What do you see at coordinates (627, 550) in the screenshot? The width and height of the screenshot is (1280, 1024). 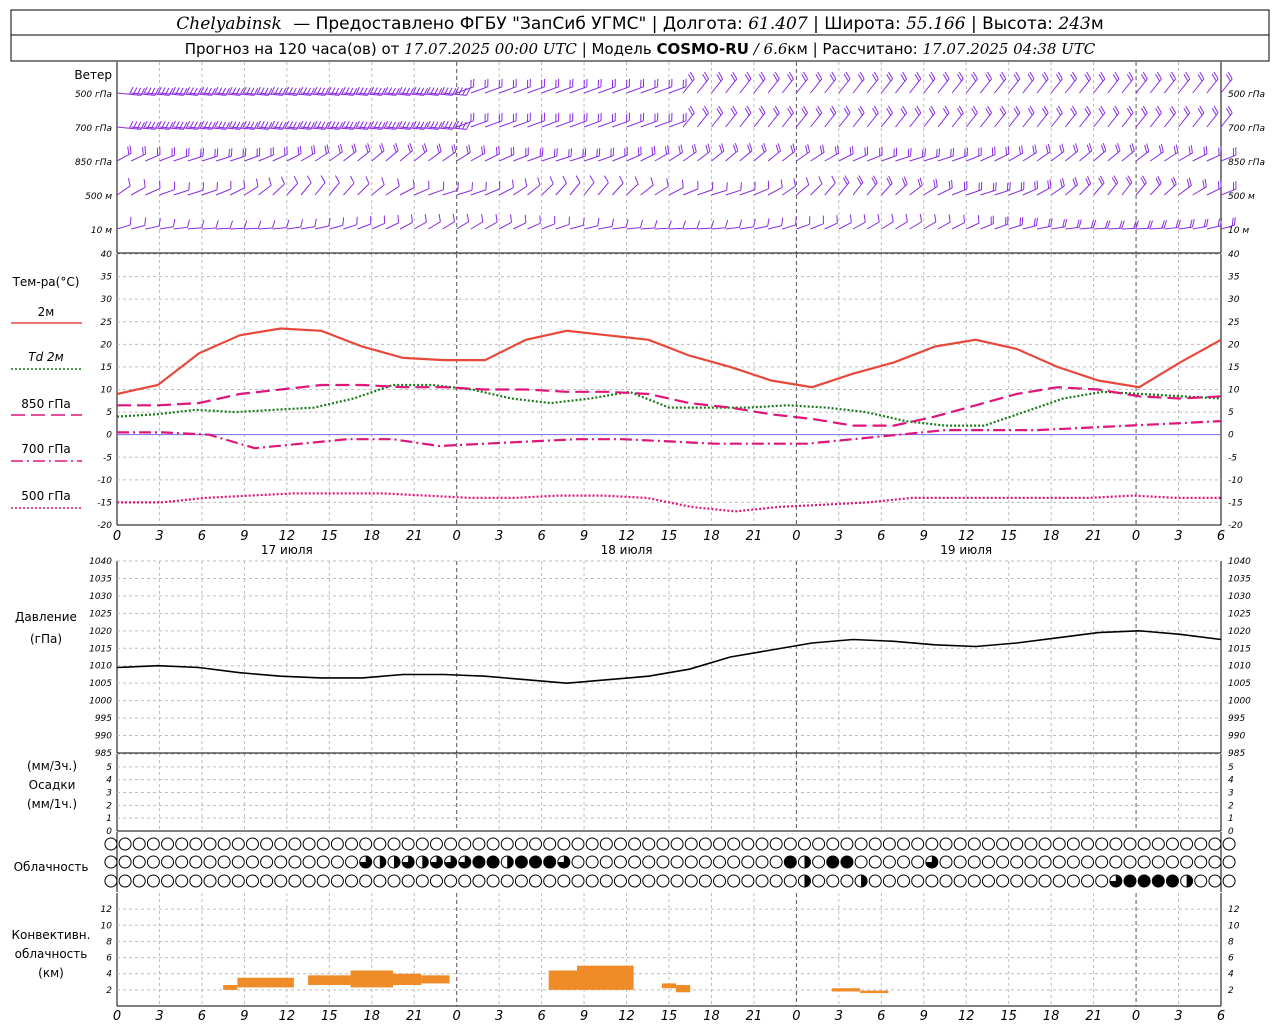 I see `day-label: 18 июля` at bounding box center [627, 550].